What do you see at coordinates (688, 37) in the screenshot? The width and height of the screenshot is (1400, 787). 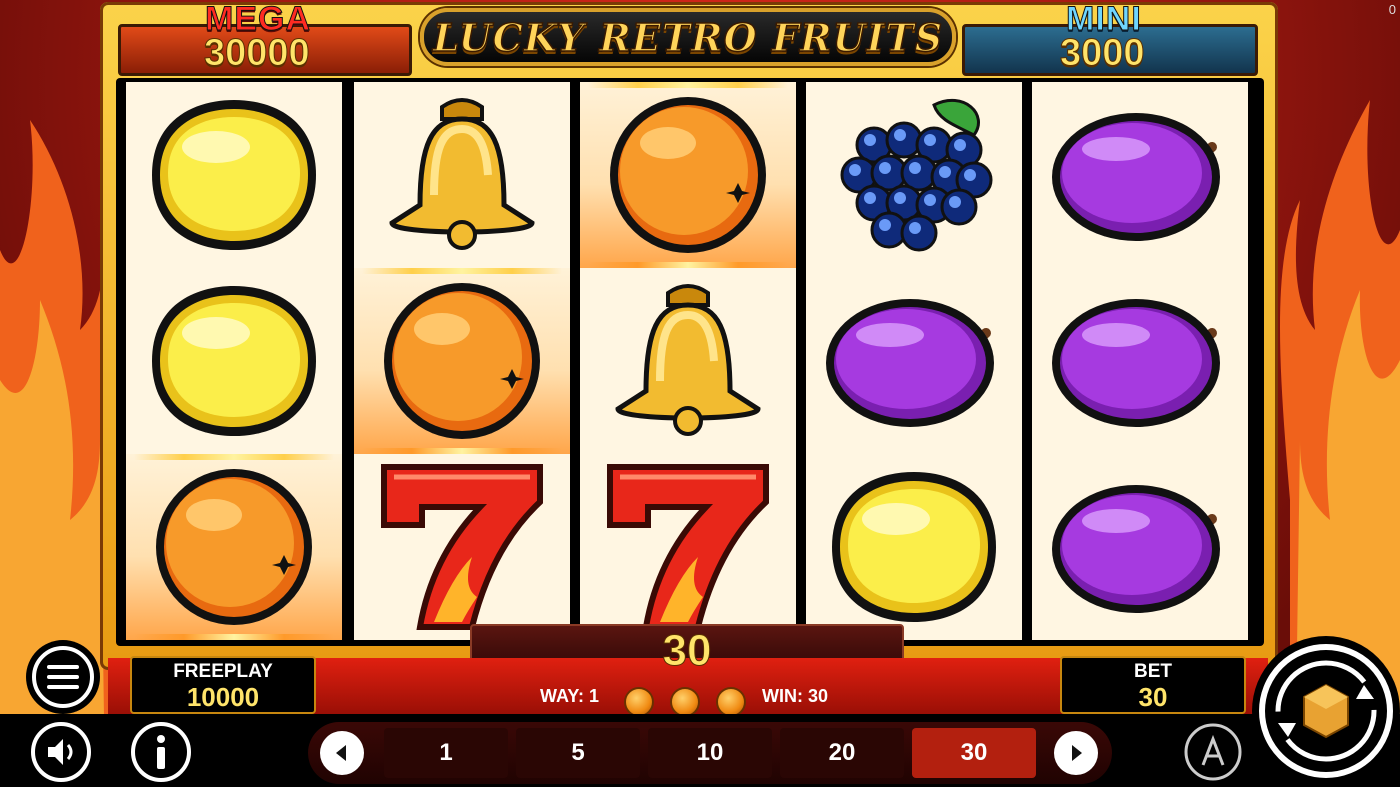 I see `game-logo: LUCKY RETRO FRUITS` at bounding box center [688, 37].